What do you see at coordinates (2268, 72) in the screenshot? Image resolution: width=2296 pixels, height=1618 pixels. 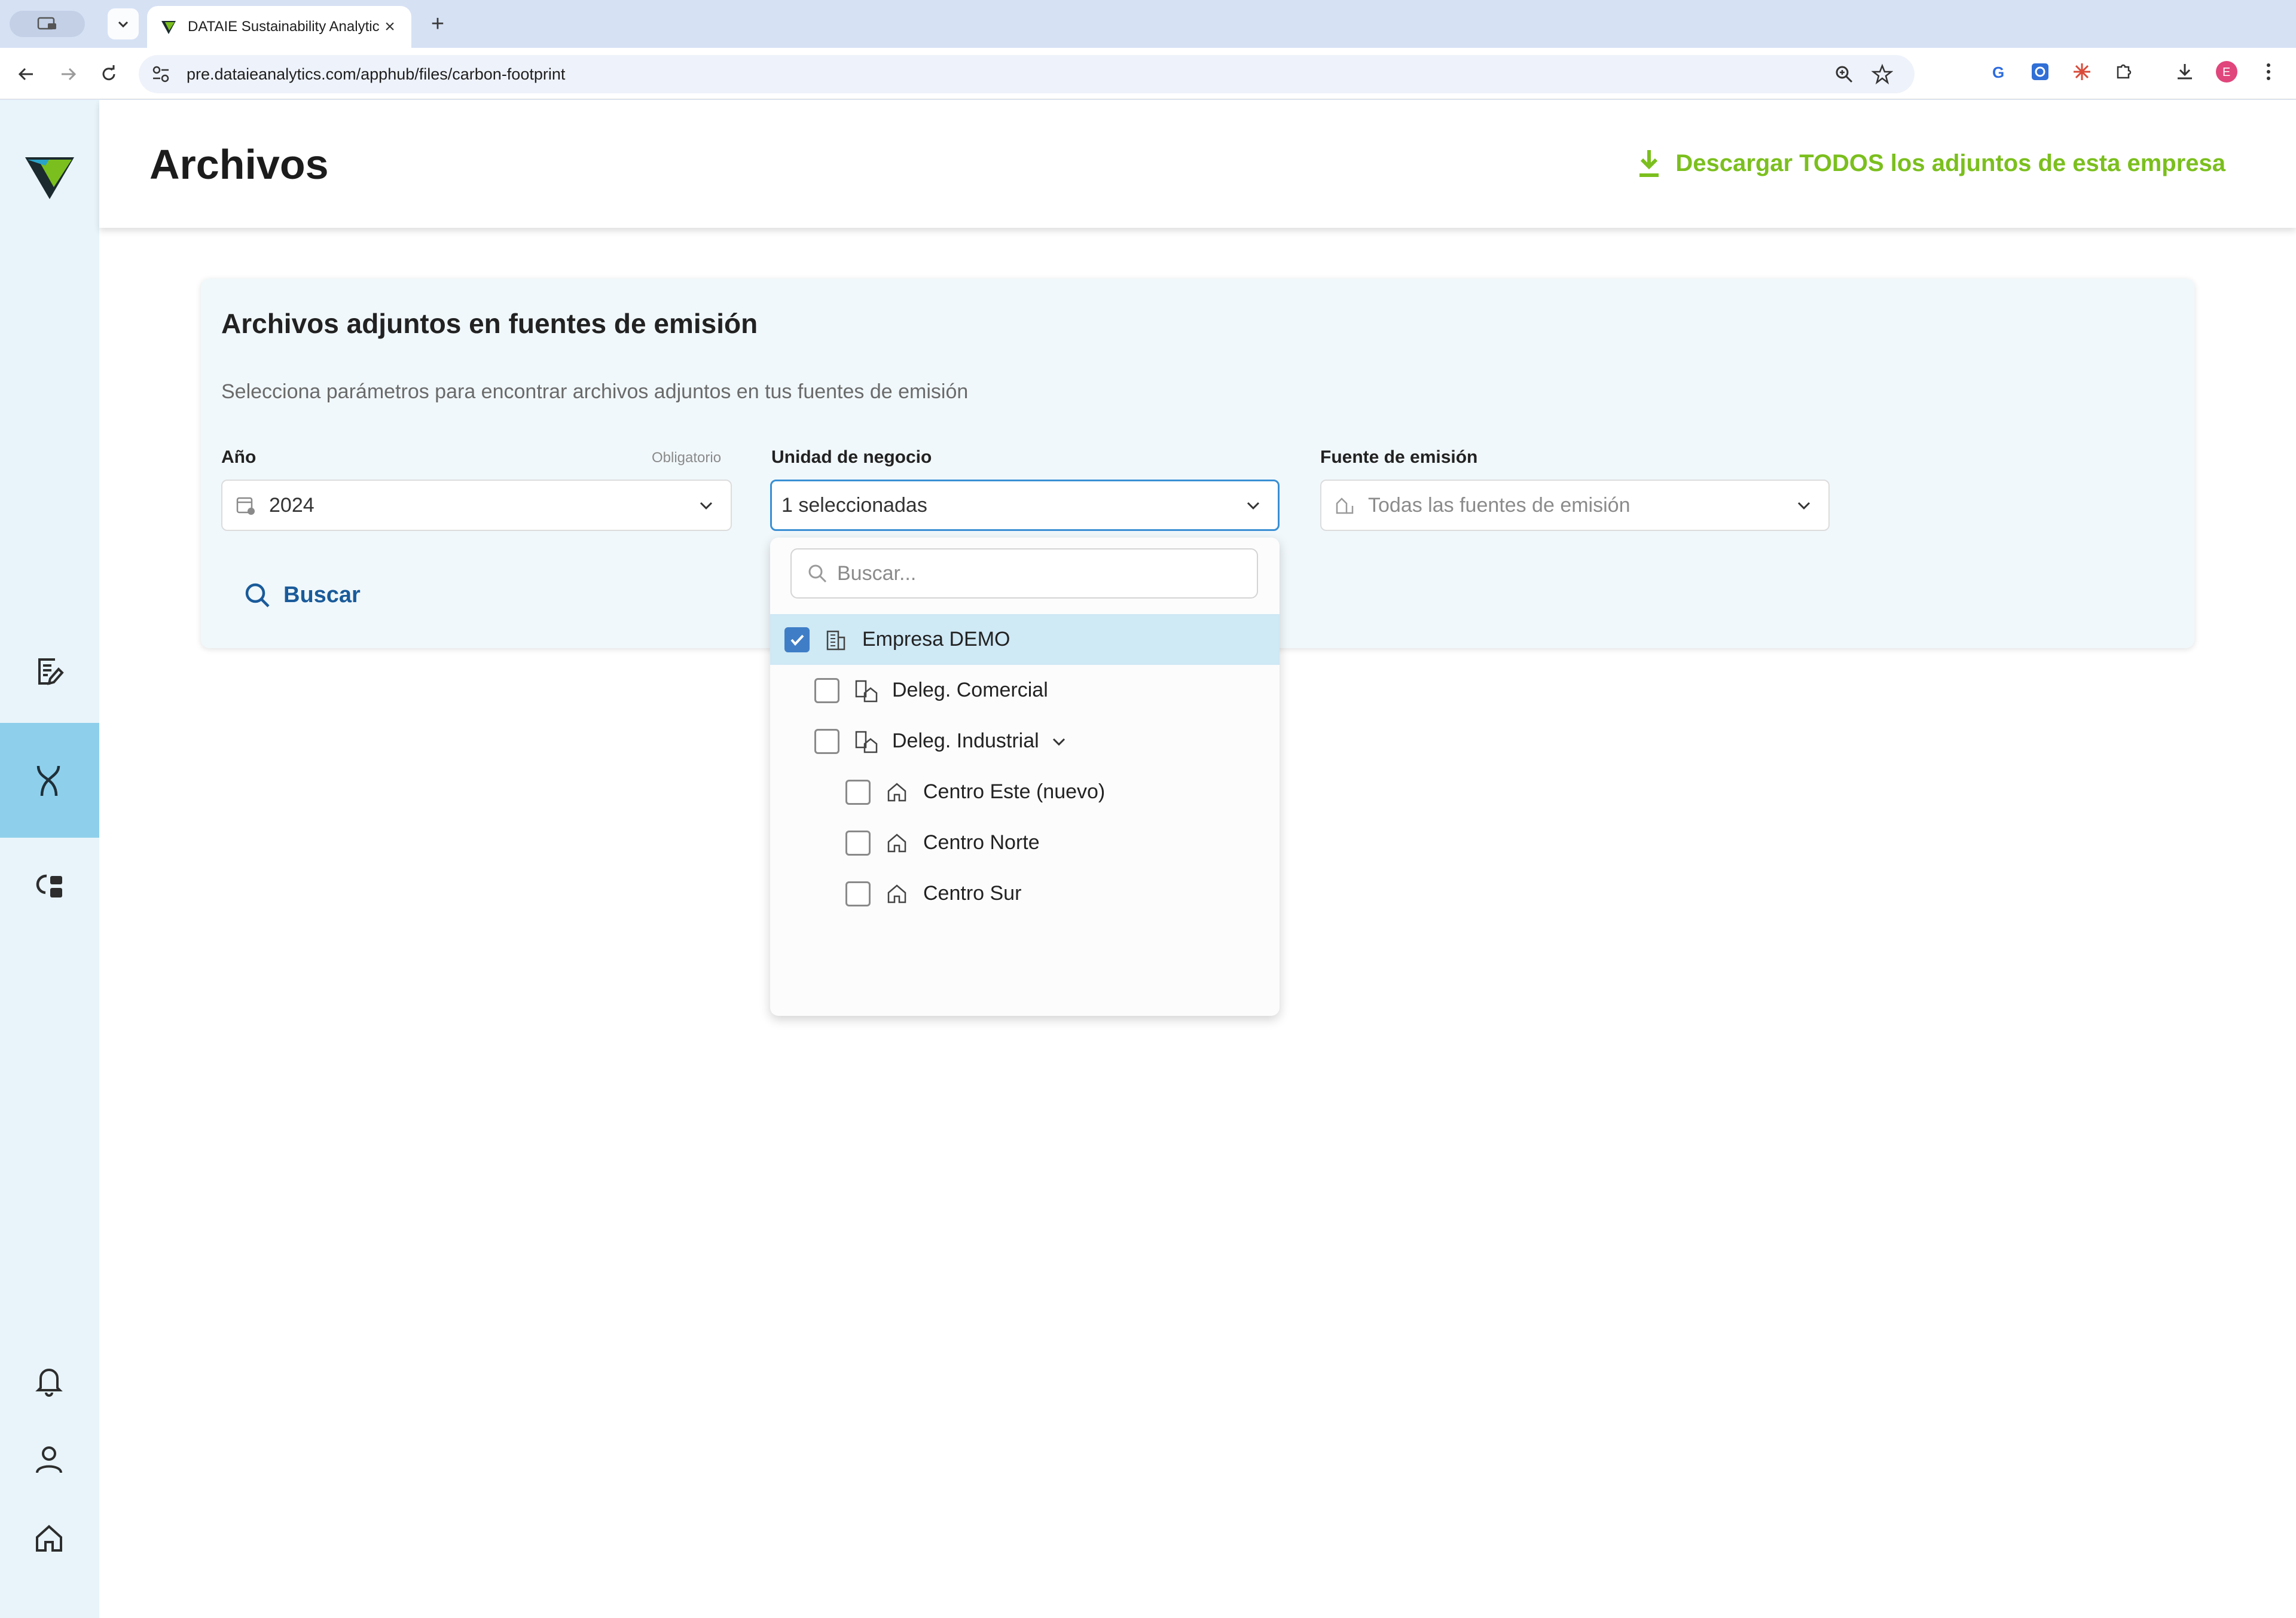 I see `browser-menu-icon` at bounding box center [2268, 72].